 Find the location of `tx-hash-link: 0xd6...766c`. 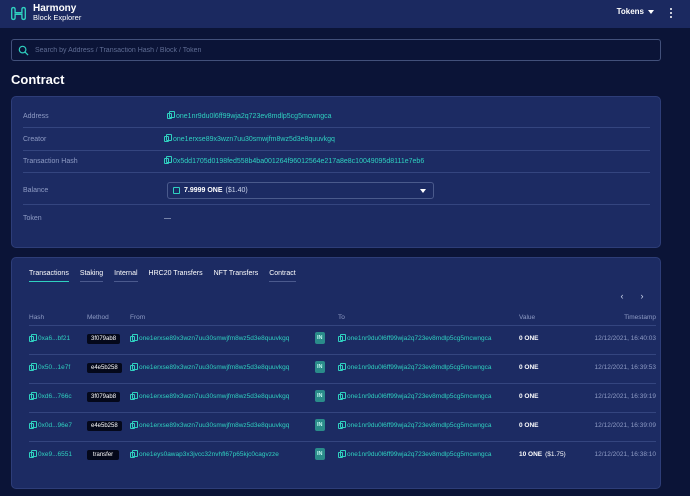

tx-hash-link: 0xd6...766c is located at coordinates (55, 396).